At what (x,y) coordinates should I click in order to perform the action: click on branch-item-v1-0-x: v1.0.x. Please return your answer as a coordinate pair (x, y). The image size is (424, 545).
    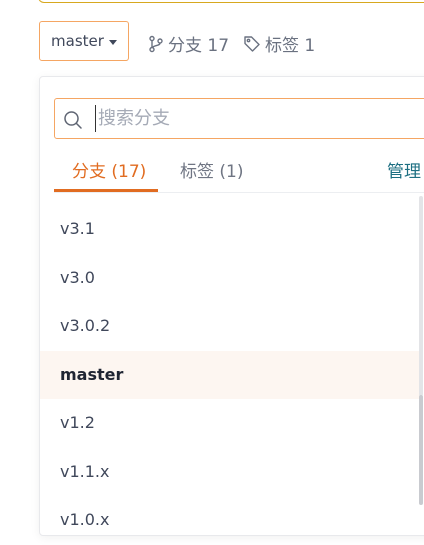
    Looking at the image, I should click on (230, 520).